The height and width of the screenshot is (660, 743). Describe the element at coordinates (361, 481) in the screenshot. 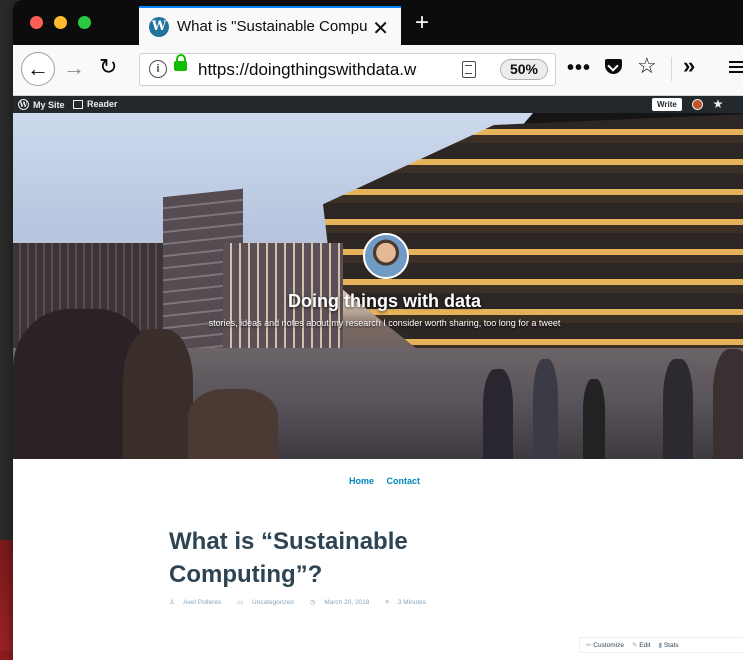

I see `nav-link-home: Home` at that location.